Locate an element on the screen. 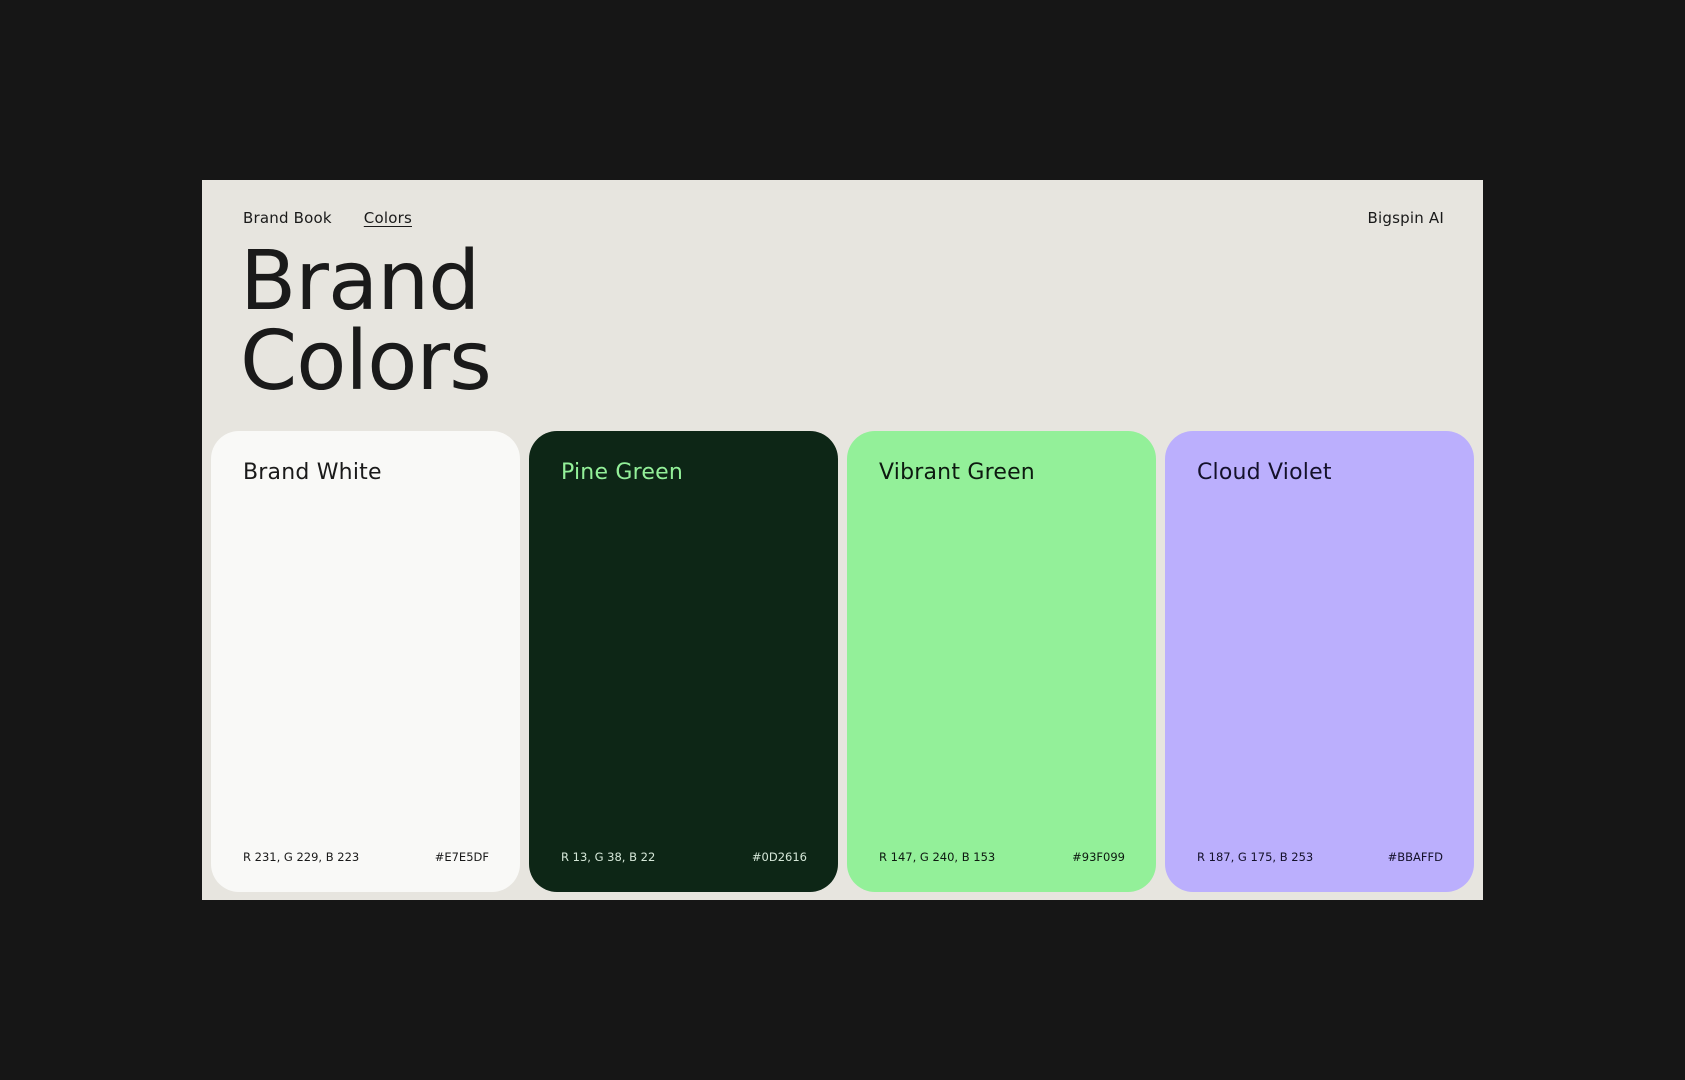  swatch-name: Cloud Violet is located at coordinates (1264, 472).